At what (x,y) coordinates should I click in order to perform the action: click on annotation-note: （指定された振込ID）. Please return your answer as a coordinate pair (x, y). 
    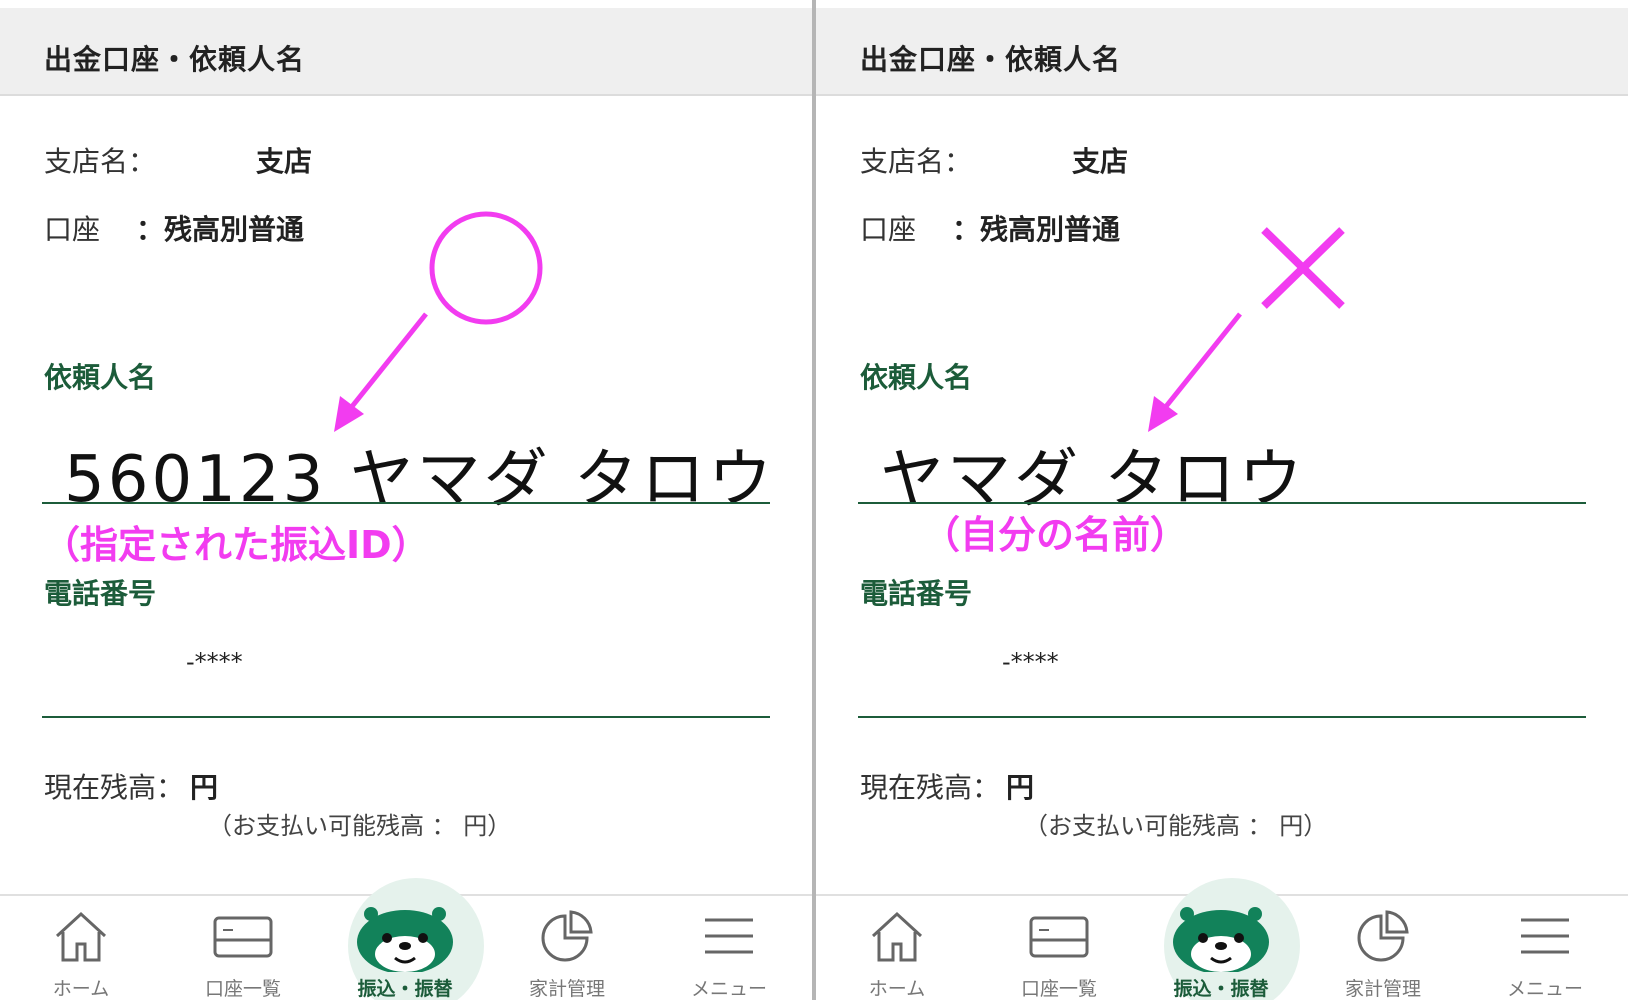
    Looking at the image, I should click on (236, 545).